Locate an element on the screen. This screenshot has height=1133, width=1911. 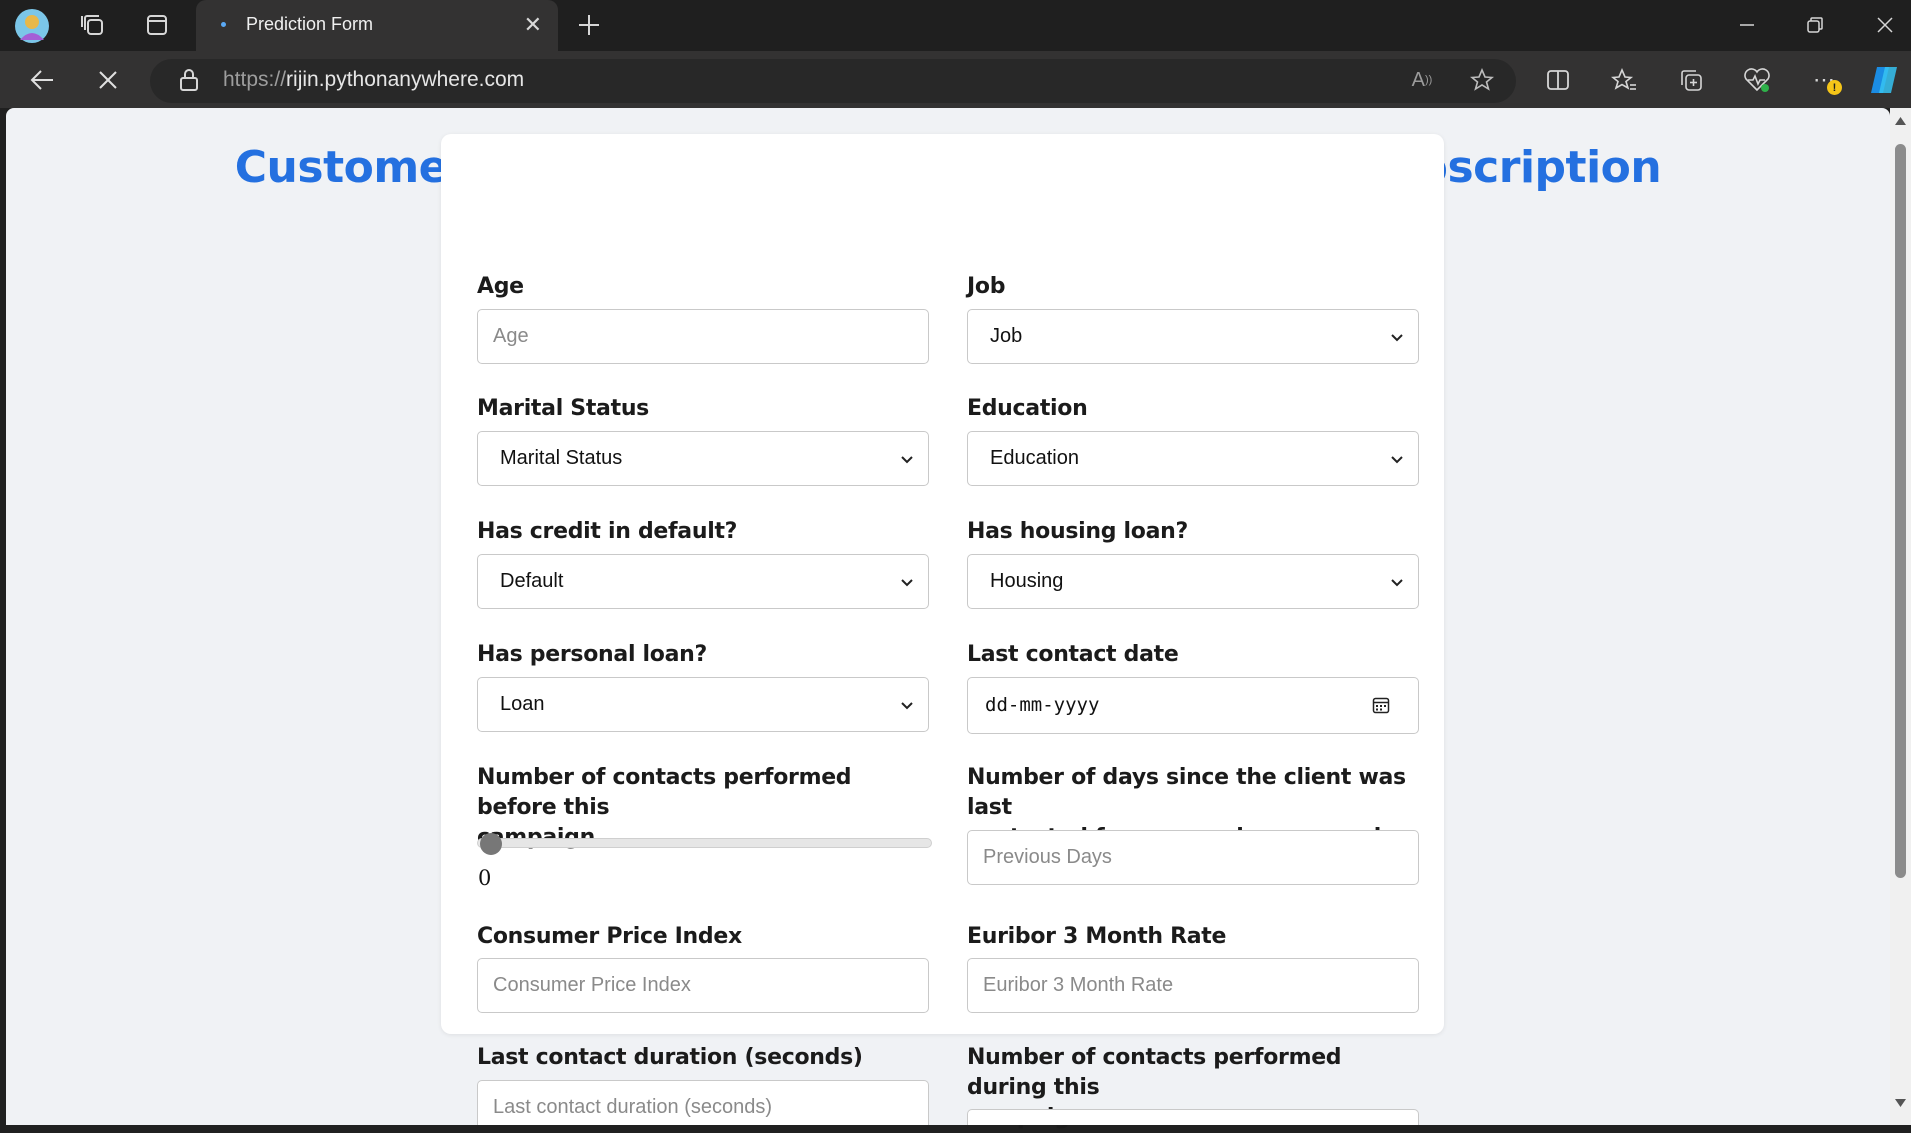
housing-select: Housing is located at coordinates (1193, 581).